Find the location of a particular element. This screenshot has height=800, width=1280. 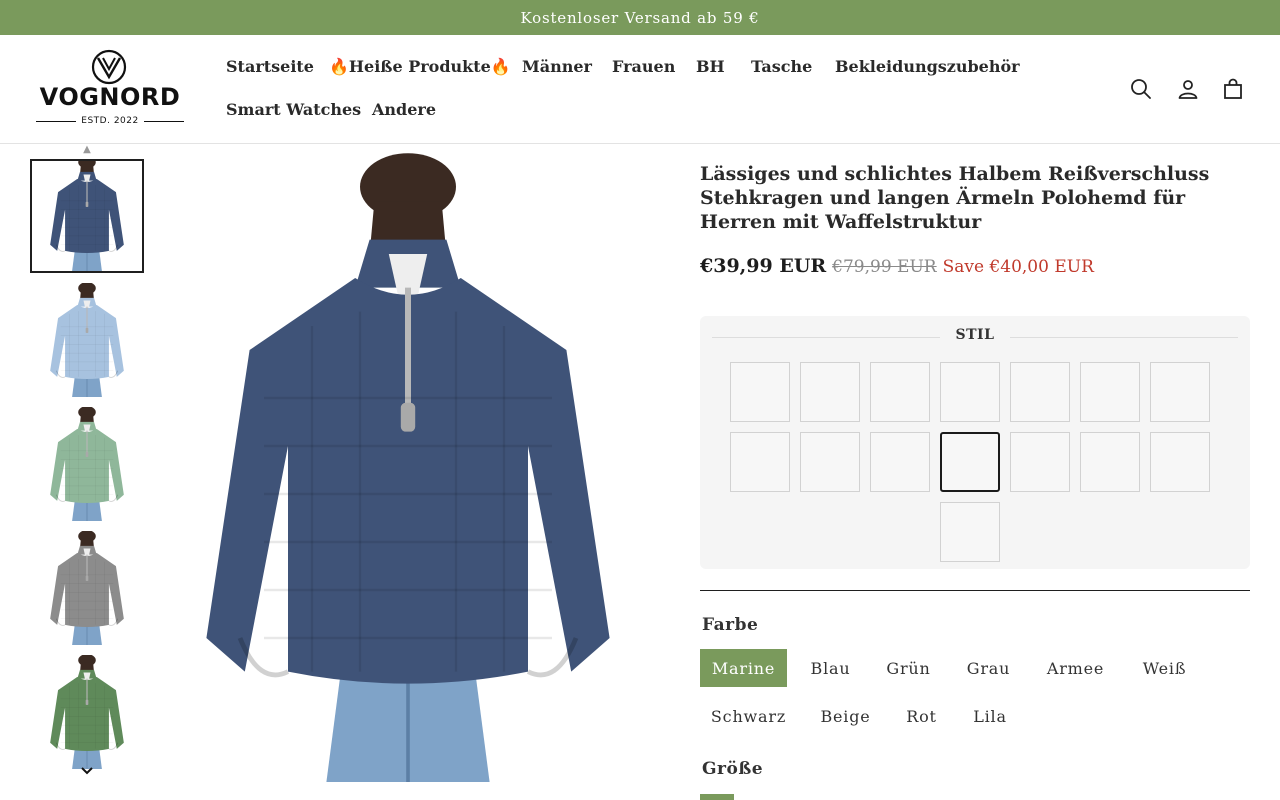

nav-item-frauen: Frauen is located at coordinates (643, 66).